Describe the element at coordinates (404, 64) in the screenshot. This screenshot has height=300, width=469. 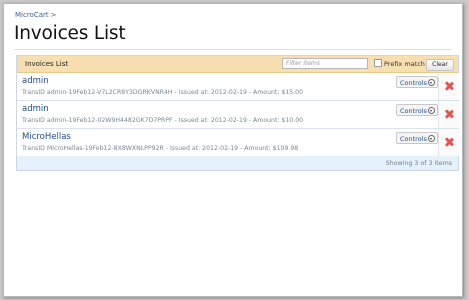
I see `prefix-match-label: Prefix match` at that location.